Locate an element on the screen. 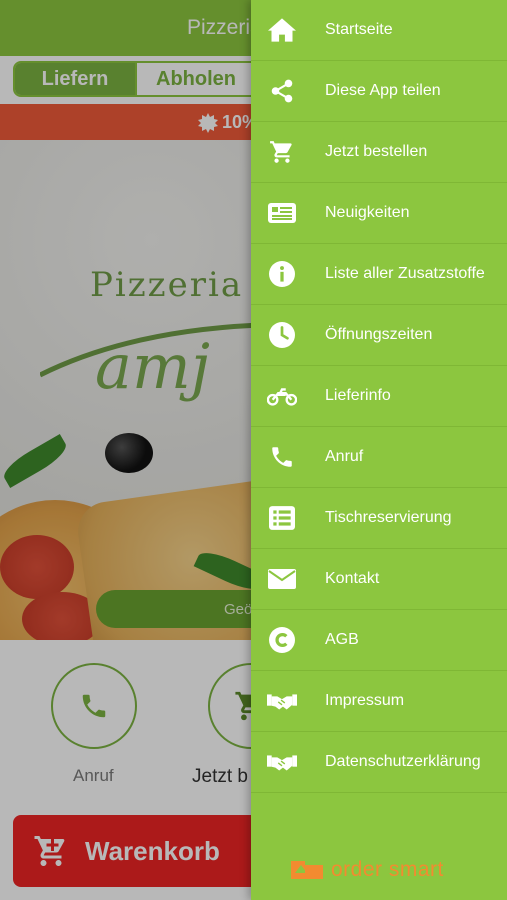 This screenshot has height=900, width=507. menu-item-terms: AGB is located at coordinates (379, 640).